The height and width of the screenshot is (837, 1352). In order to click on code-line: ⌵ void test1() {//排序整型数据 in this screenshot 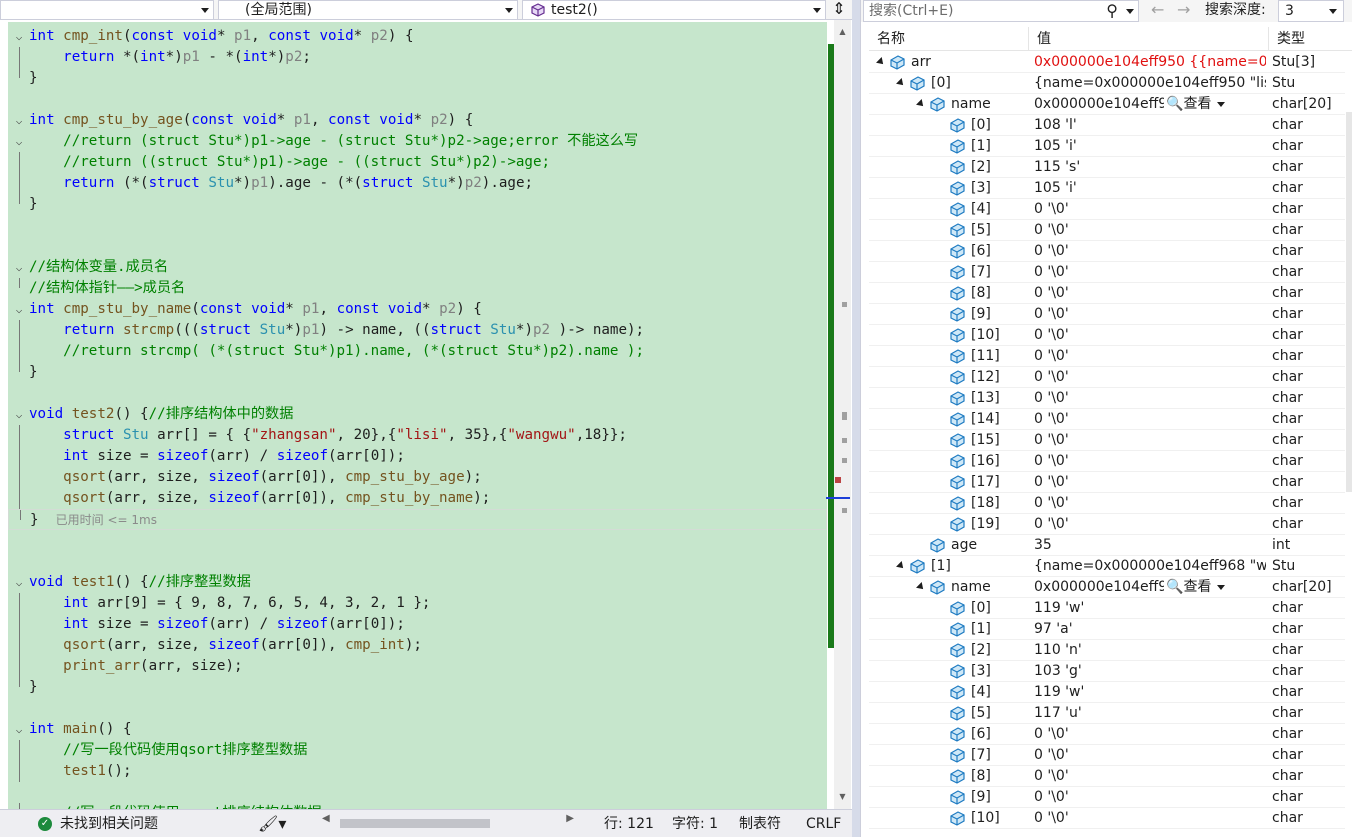, I will do `click(417, 582)`.